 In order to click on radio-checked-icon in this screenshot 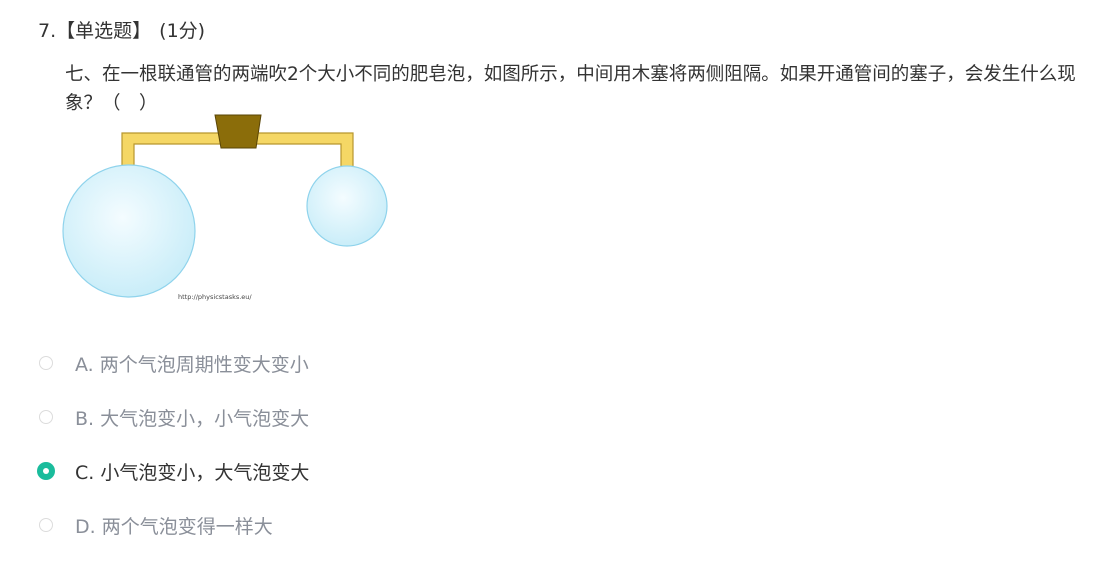, I will do `click(46, 471)`.